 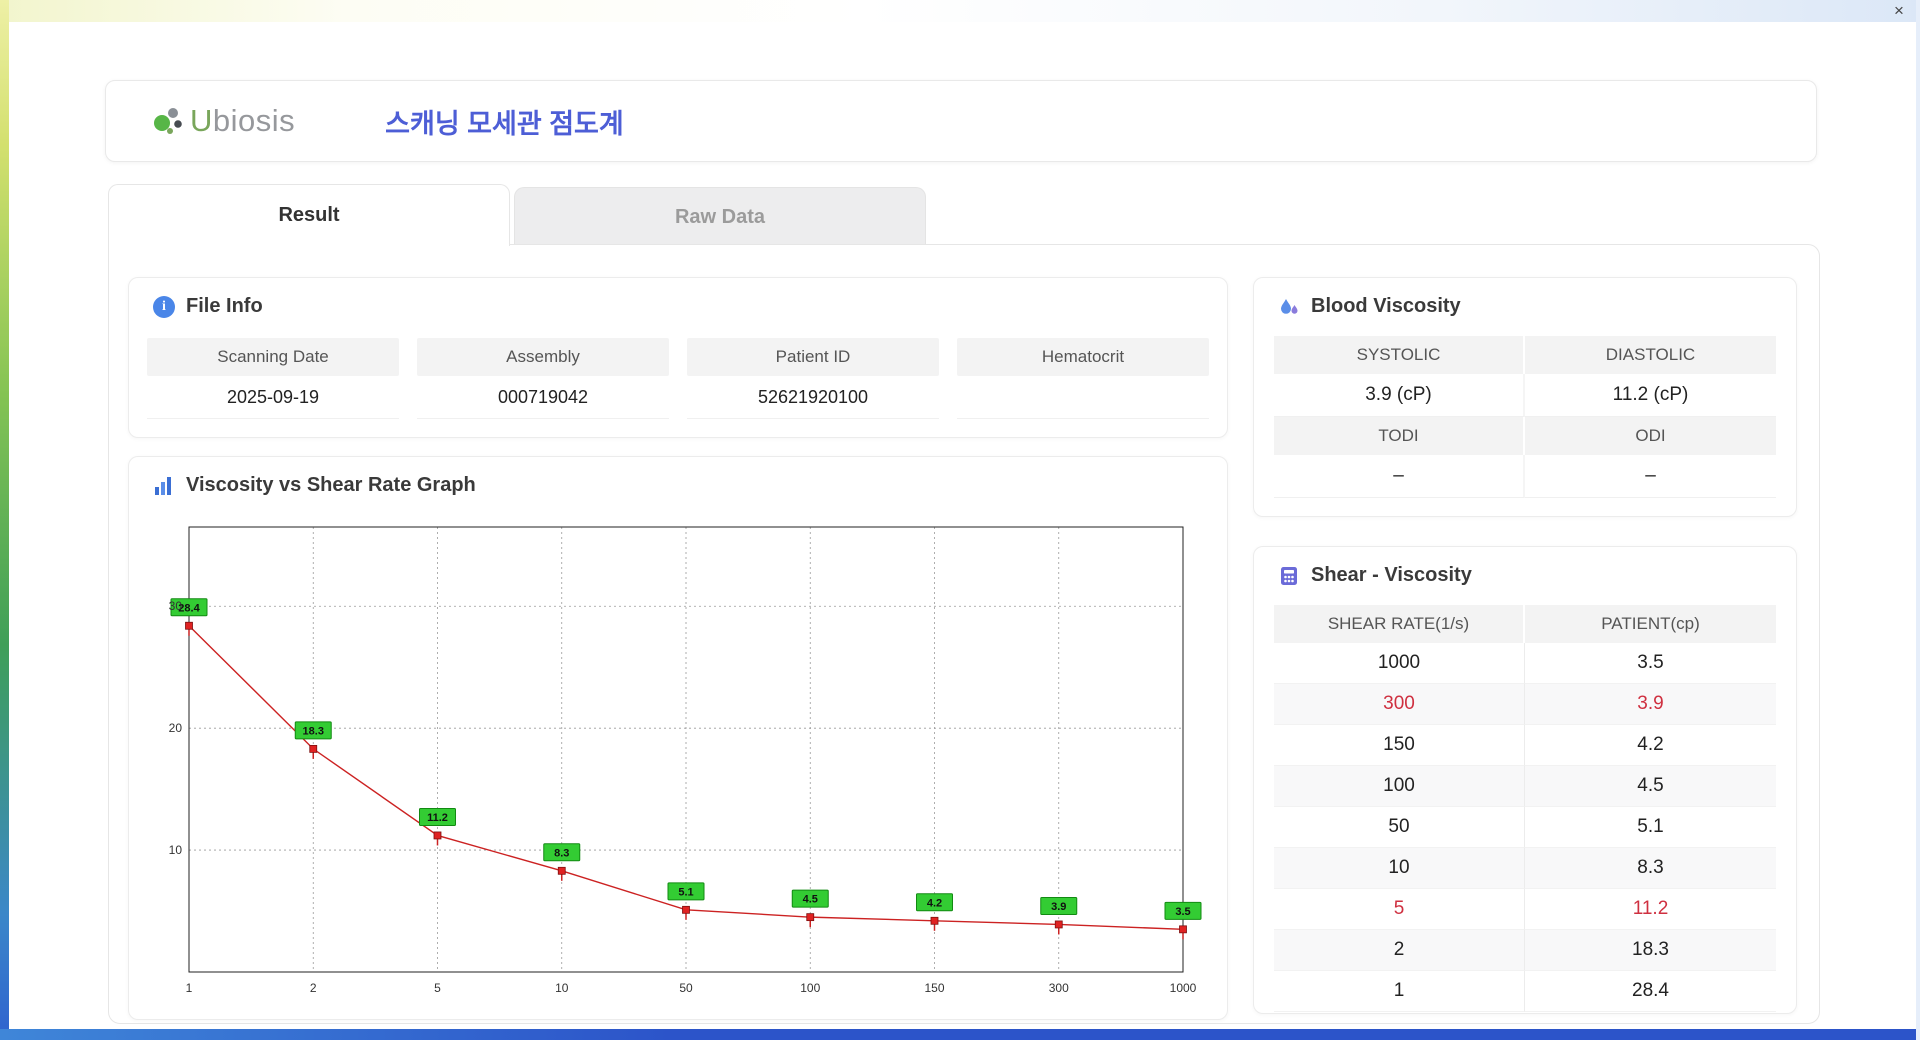 What do you see at coordinates (163, 485) in the screenshot?
I see `bar-chart-icon` at bounding box center [163, 485].